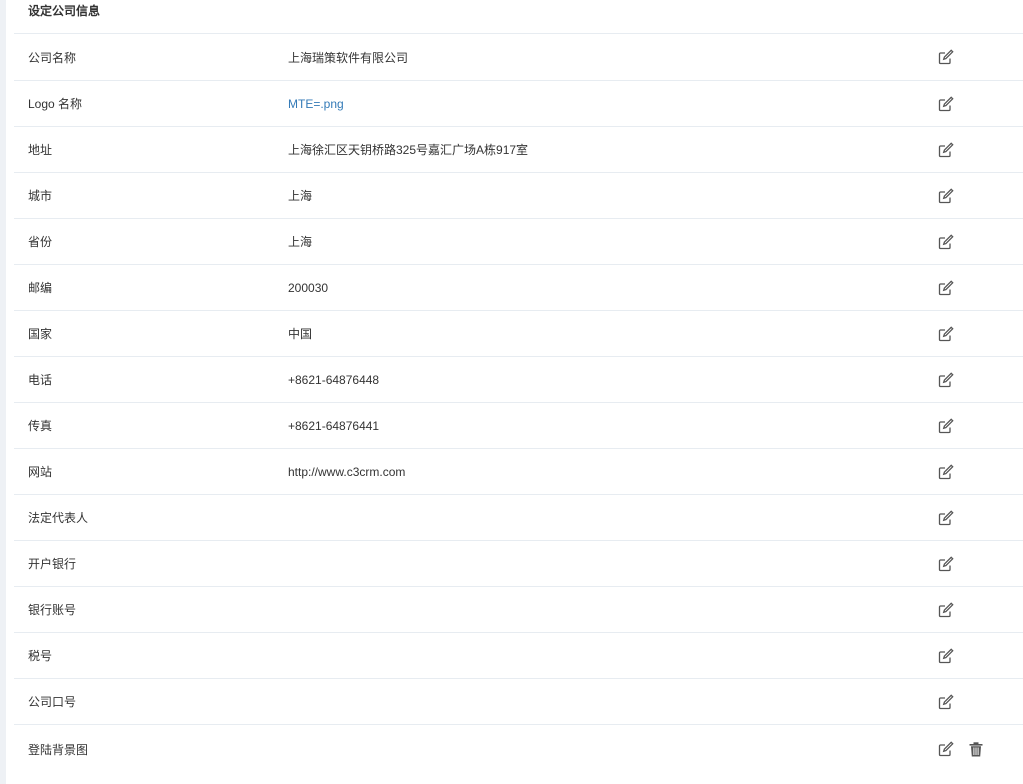  What do you see at coordinates (518, 57) in the screenshot?
I see `info-row-company-name: 公司名称 上海瑞策软件有限公司` at bounding box center [518, 57].